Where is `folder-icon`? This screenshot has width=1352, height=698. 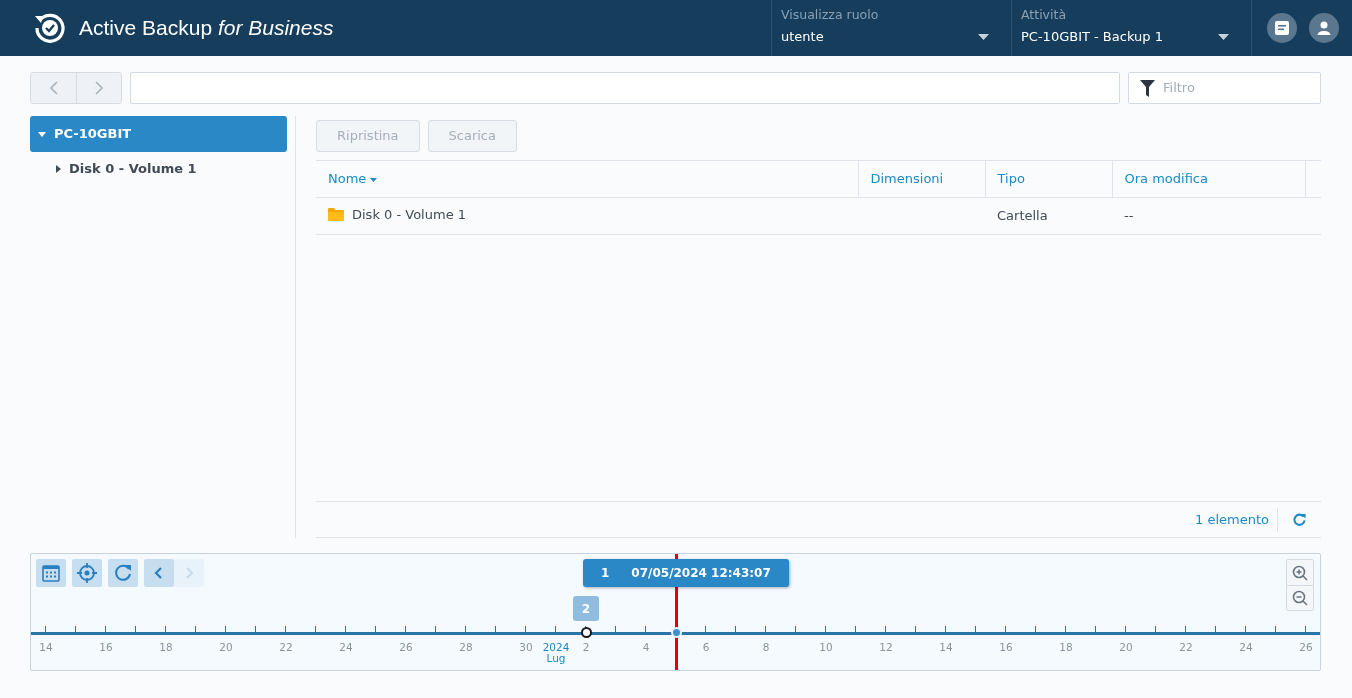
folder-icon is located at coordinates (336, 215).